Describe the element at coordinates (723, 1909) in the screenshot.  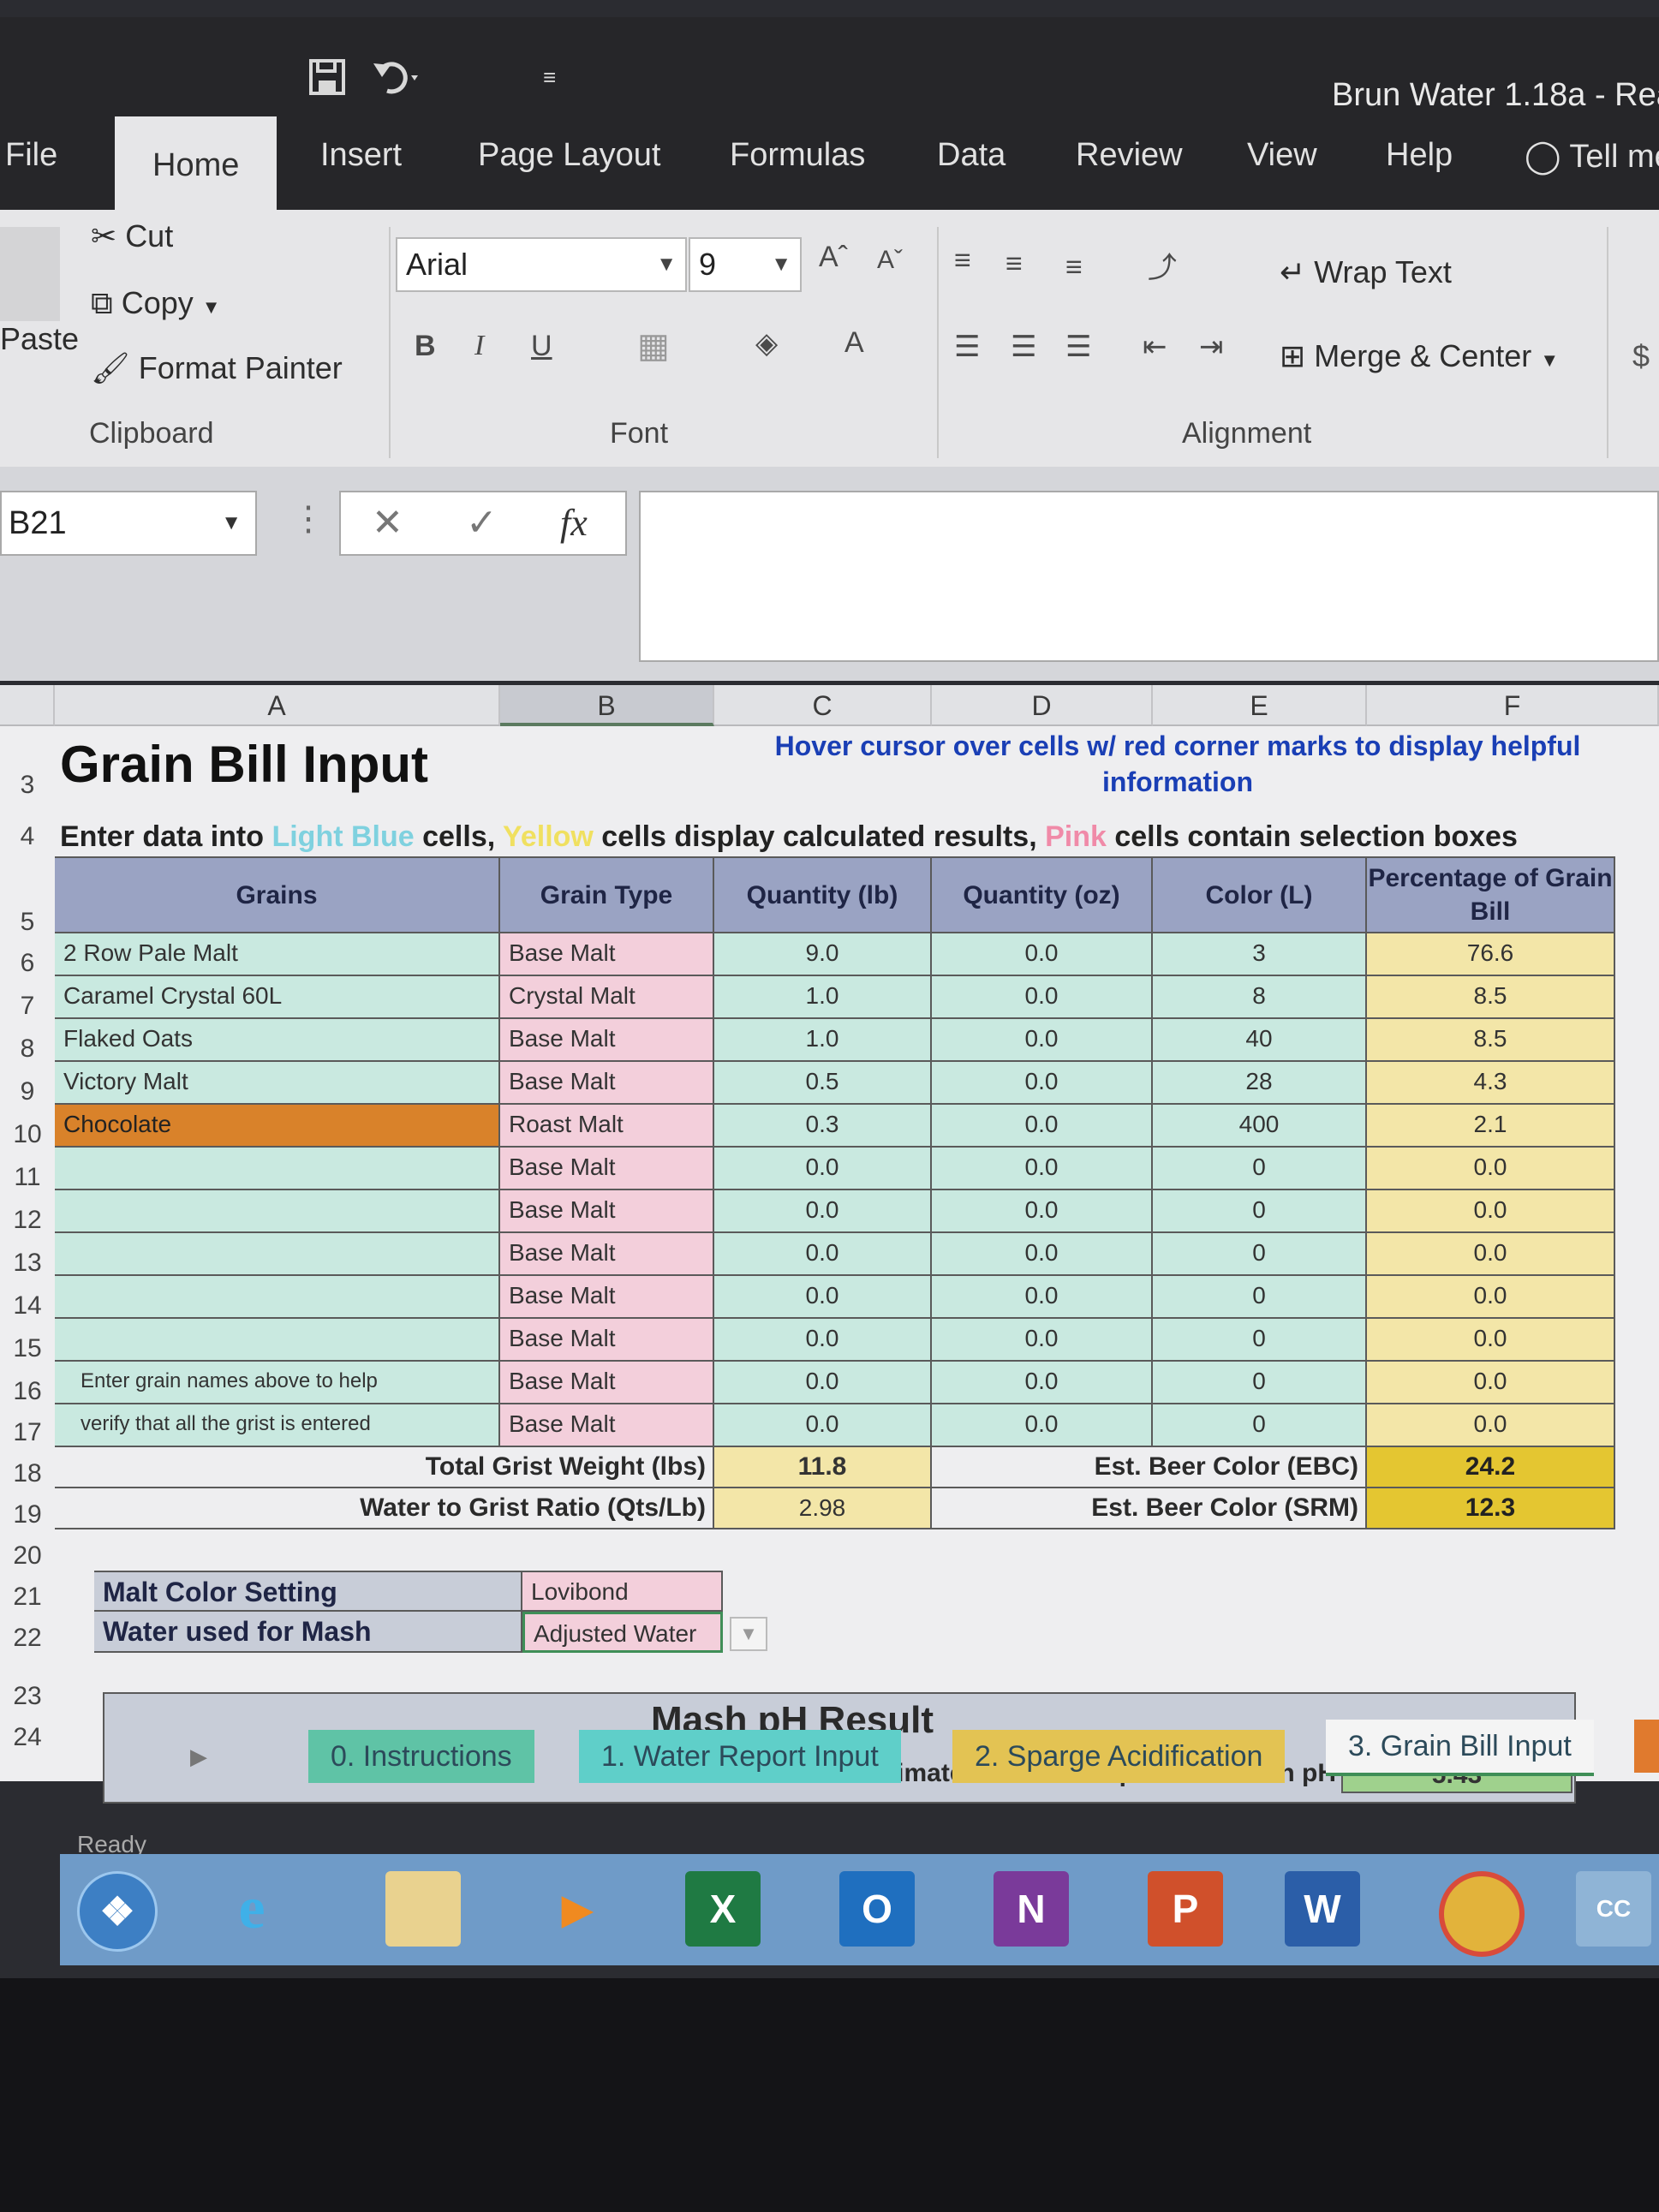
I see `excel-icon: X` at that location.